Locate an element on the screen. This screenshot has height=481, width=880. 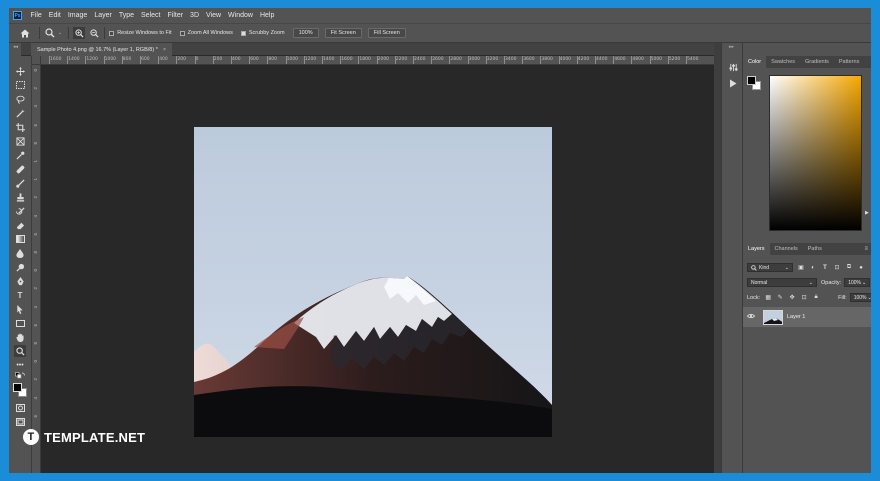
shape-filter-icon: ⊡ is located at coordinates (837, 268).